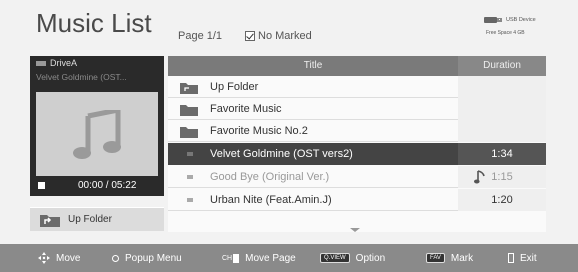 Image resolution: width=578 pixels, height=272 pixels. What do you see at coordinates (285, 36) in the screenshot?
I see `marked-label: No Marked` at bounding box center [285, 36].